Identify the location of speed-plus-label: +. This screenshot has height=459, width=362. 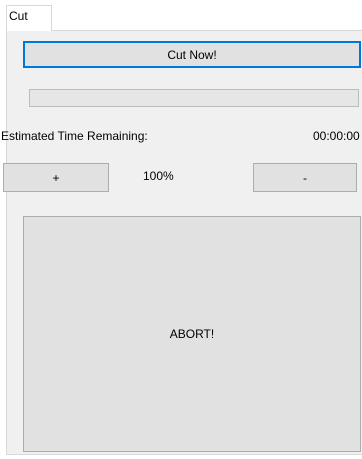
(56, 177).